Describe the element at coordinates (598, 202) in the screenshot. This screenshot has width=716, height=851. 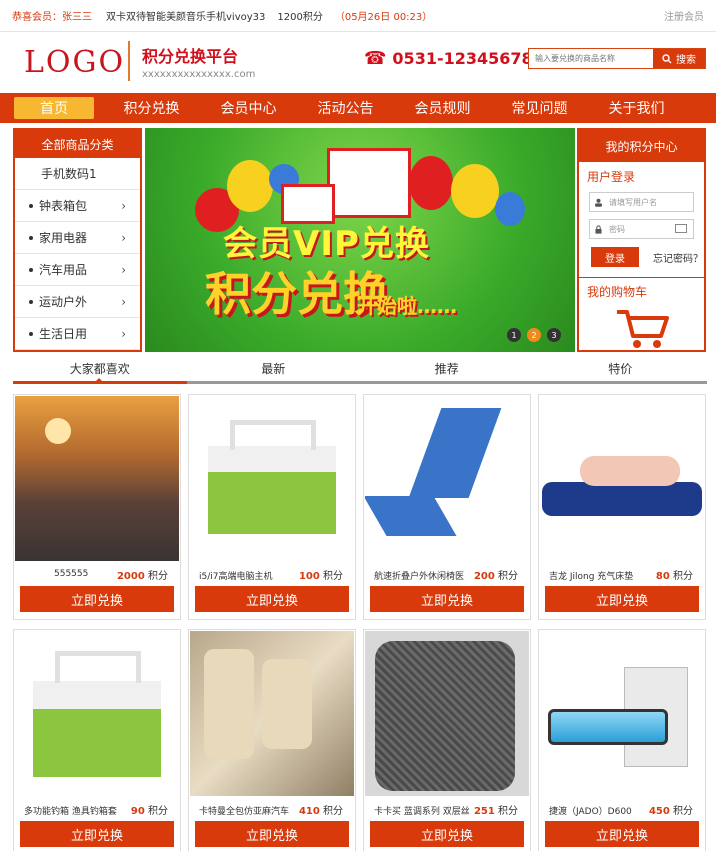
I see `user-icon` at that location.